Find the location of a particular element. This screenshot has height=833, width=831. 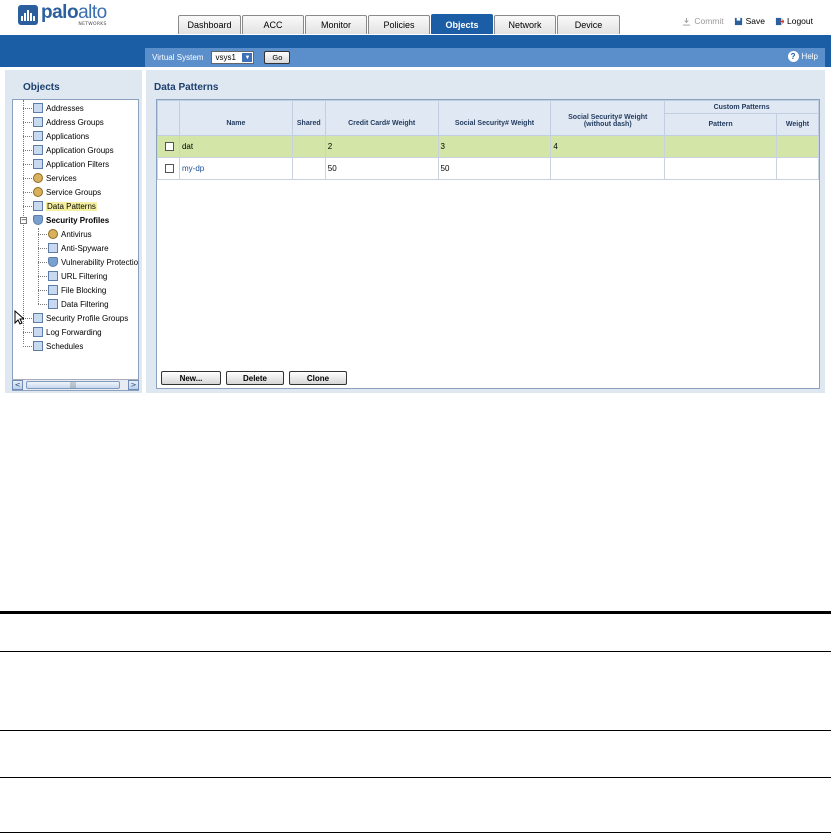

sidebar-item-schedules: Schedules is located at coordinates (58, 346).